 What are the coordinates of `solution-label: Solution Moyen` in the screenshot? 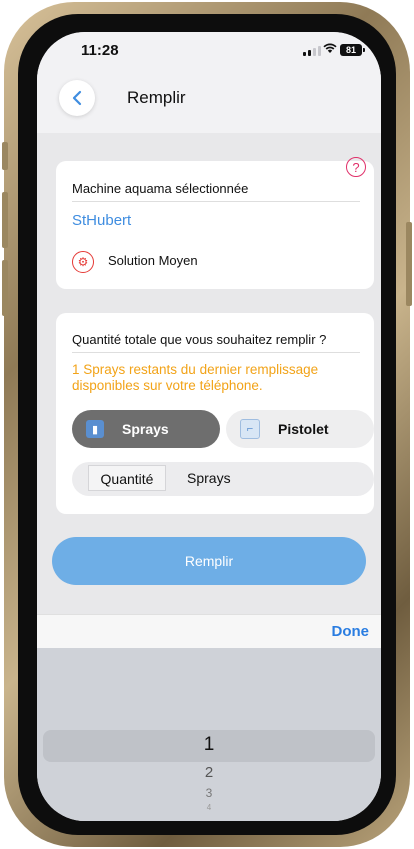 It's located at (153, 260).